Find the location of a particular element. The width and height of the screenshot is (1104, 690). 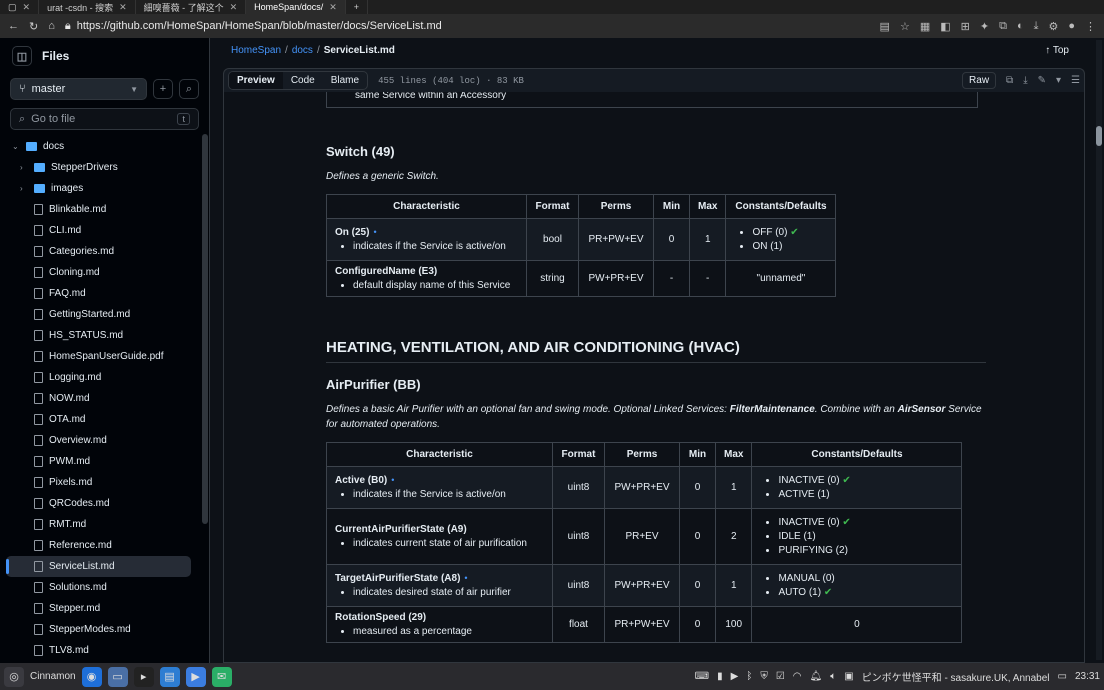

breadcrumb-repo-link: HomeSpan is located at coordinates (256, 50).